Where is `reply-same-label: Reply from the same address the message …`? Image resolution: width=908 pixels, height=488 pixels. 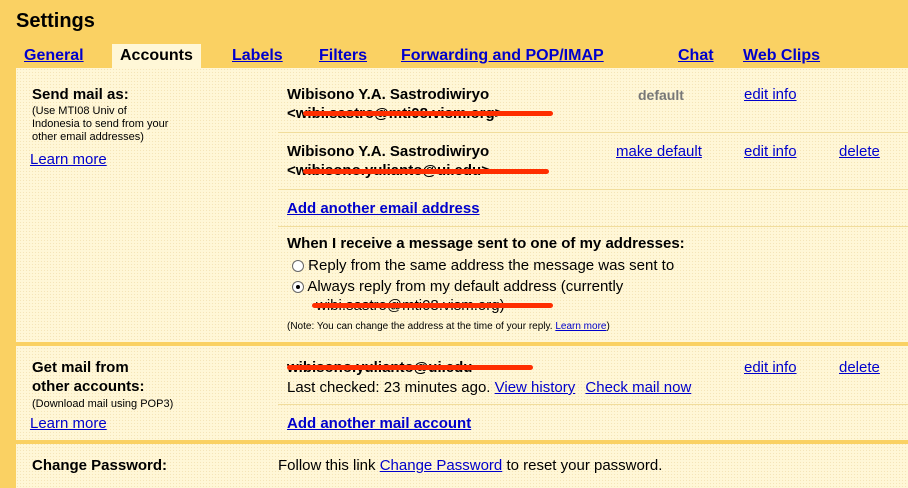 reply-same-label: Reply from the same address the message … is located at coordinates (491, 265).